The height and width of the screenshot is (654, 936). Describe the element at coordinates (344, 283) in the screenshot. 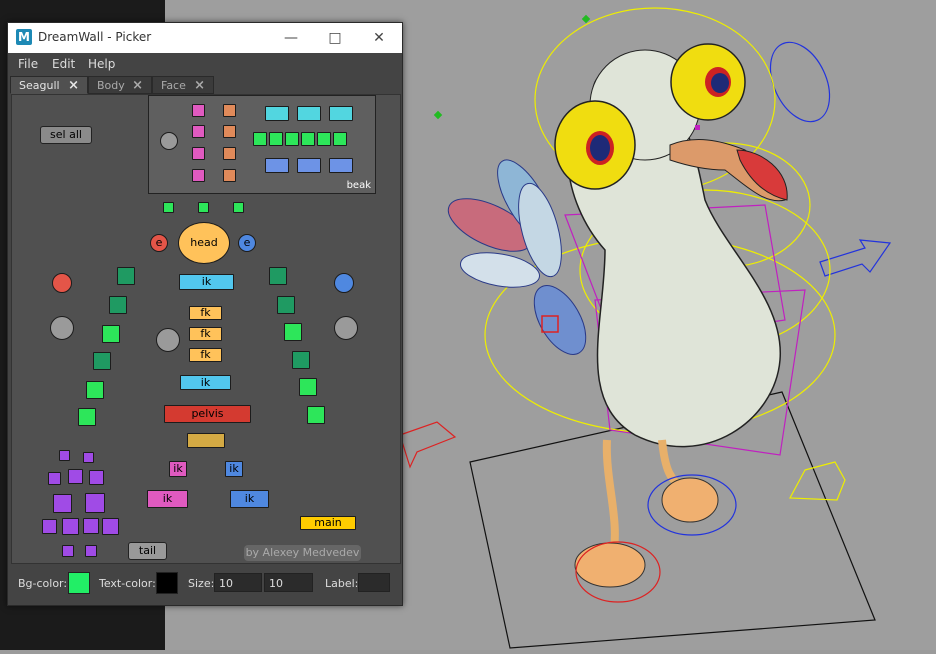

I see `wing-right-root-control` at that location.